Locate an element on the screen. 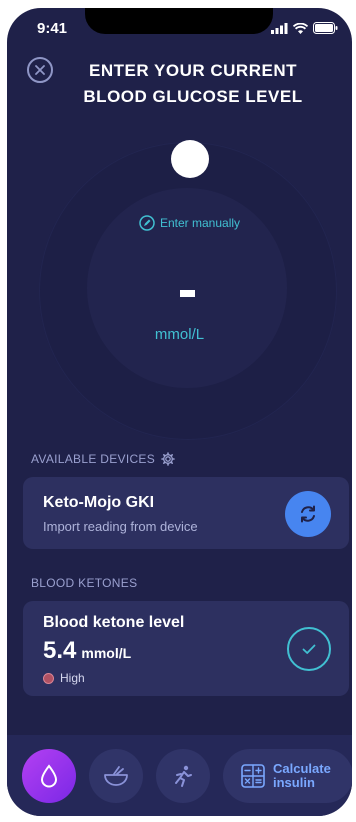  device-name: Keto-Mojo GKI is located at coordinates (99, 502).